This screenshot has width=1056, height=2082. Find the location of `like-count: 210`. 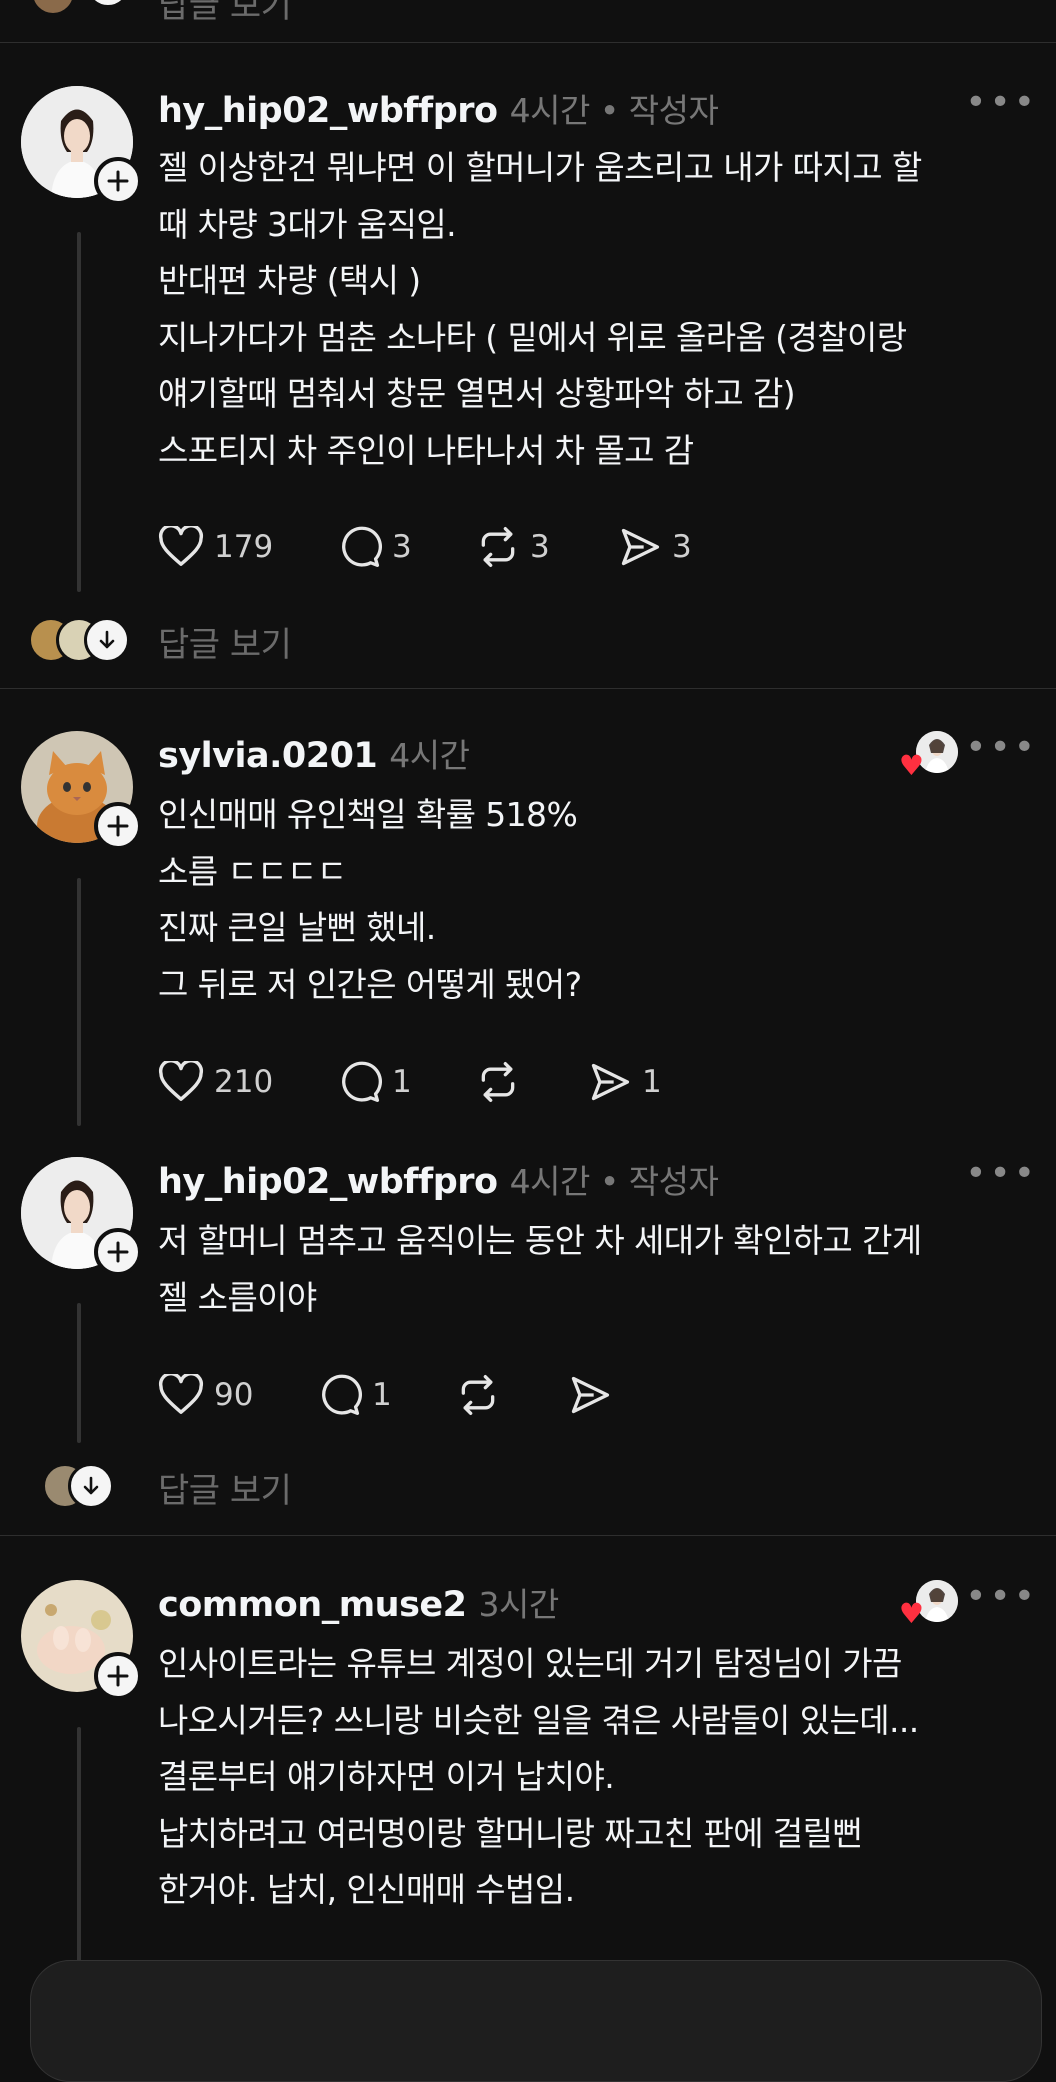

like-count: 210 is located at coordinates (244, 1082).